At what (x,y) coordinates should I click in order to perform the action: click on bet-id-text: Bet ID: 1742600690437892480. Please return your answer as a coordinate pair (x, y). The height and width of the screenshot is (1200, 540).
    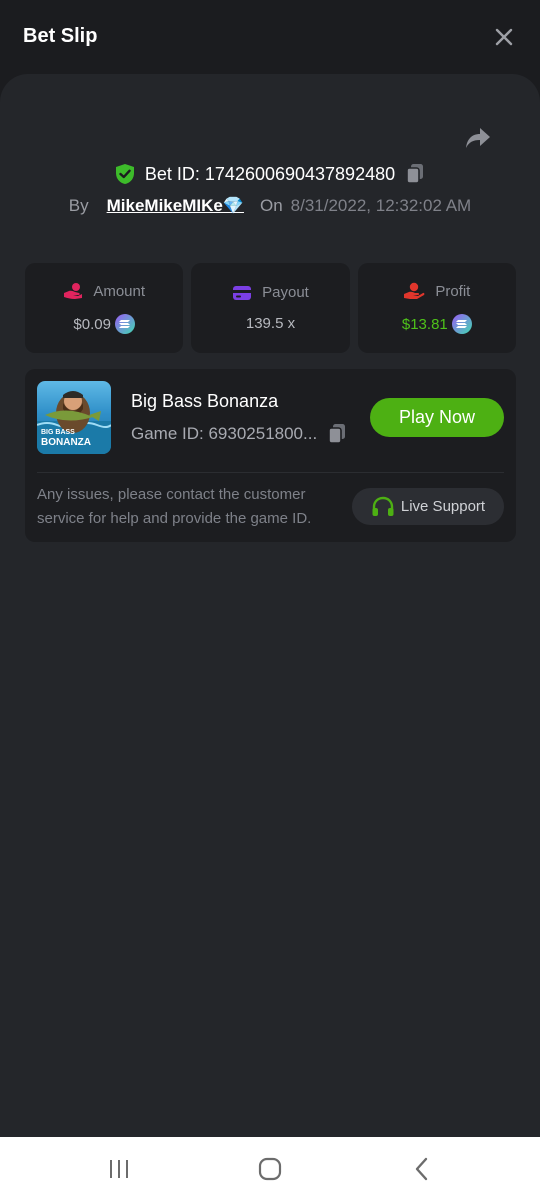
    Looking at the image, I should click on (270, 174).